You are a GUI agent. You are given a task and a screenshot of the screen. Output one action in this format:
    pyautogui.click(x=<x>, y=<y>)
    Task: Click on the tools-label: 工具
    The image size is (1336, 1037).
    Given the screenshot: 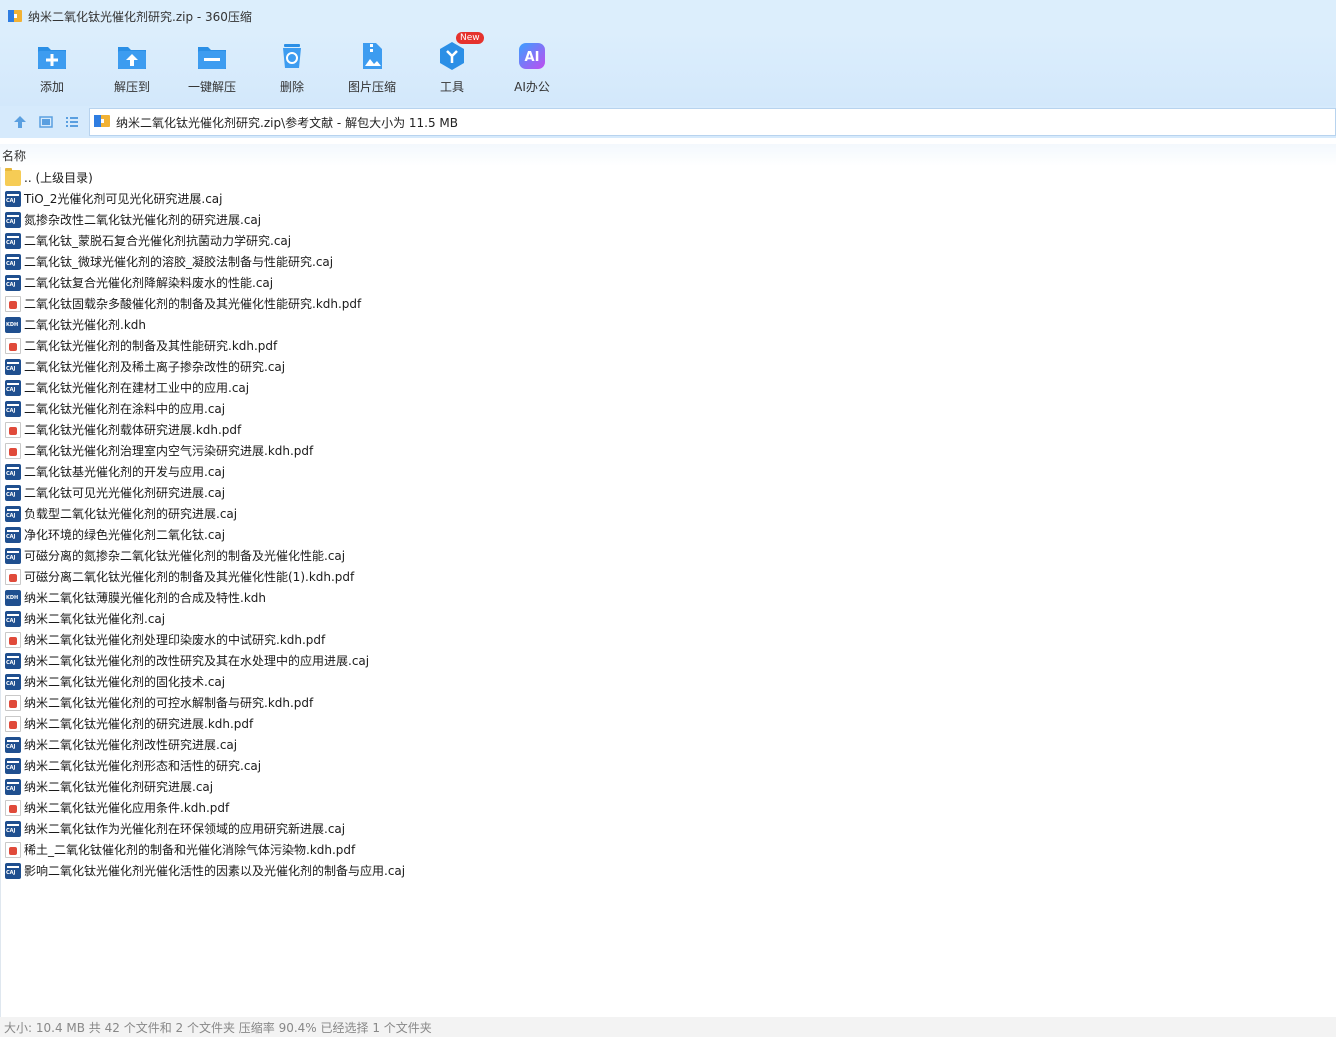 What is the action you would take?
    pyautogui.click(x=451, y=87)
    